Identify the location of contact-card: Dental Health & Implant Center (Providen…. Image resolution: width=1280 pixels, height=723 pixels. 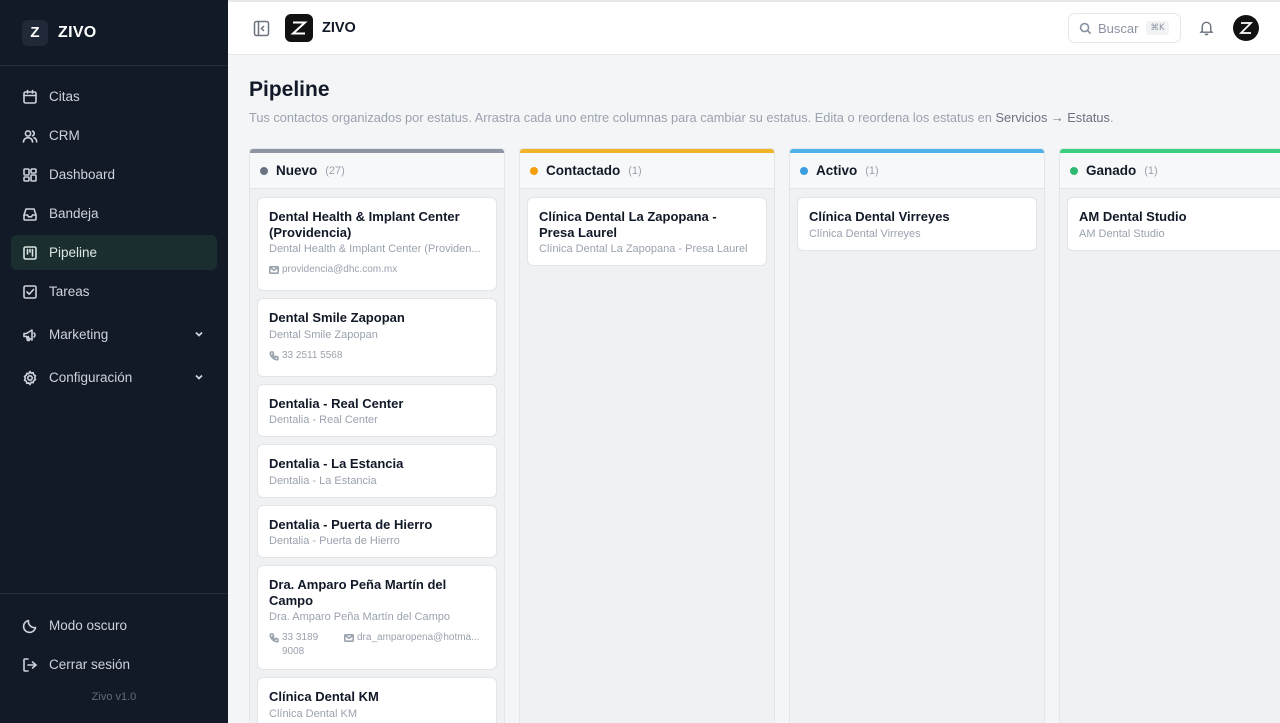
(377, 244).